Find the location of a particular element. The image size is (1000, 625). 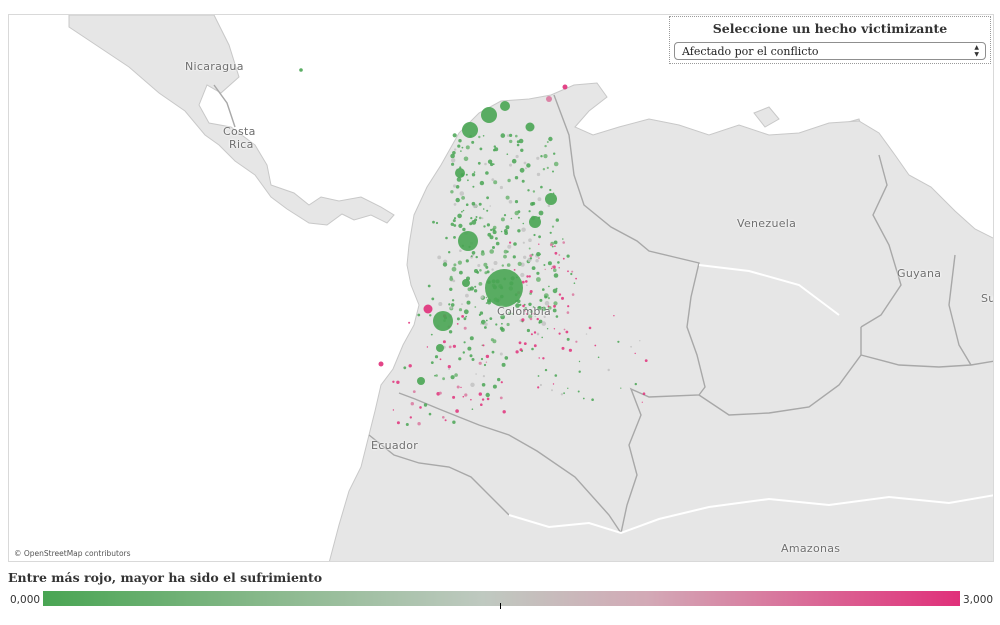

victimizing-event-dropdown: Afectado por el conflicto ▲ ▼ is located at coordinates (830, 51).